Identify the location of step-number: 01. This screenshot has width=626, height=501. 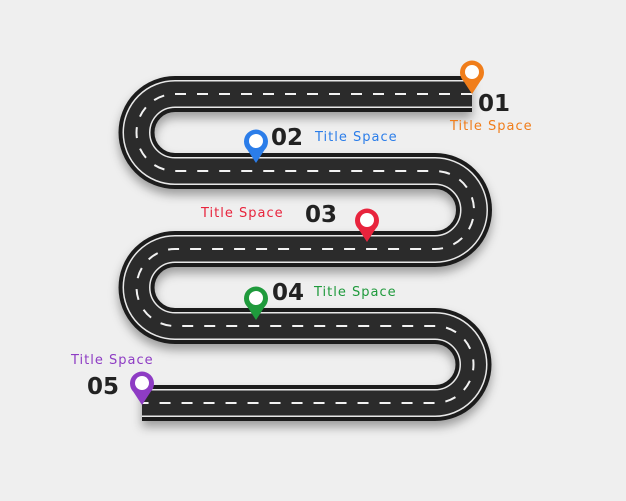
(494, 104).